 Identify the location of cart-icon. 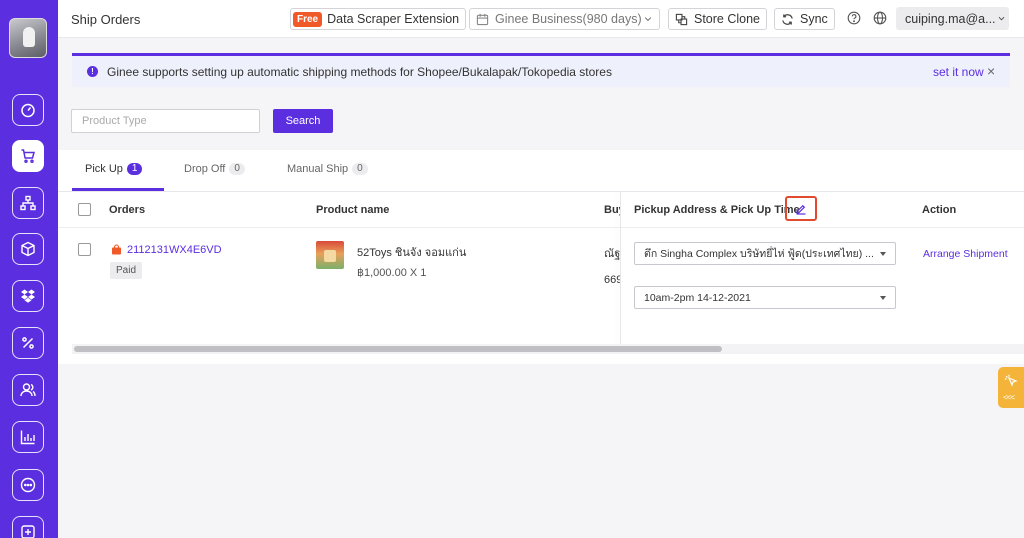
(28, 156).